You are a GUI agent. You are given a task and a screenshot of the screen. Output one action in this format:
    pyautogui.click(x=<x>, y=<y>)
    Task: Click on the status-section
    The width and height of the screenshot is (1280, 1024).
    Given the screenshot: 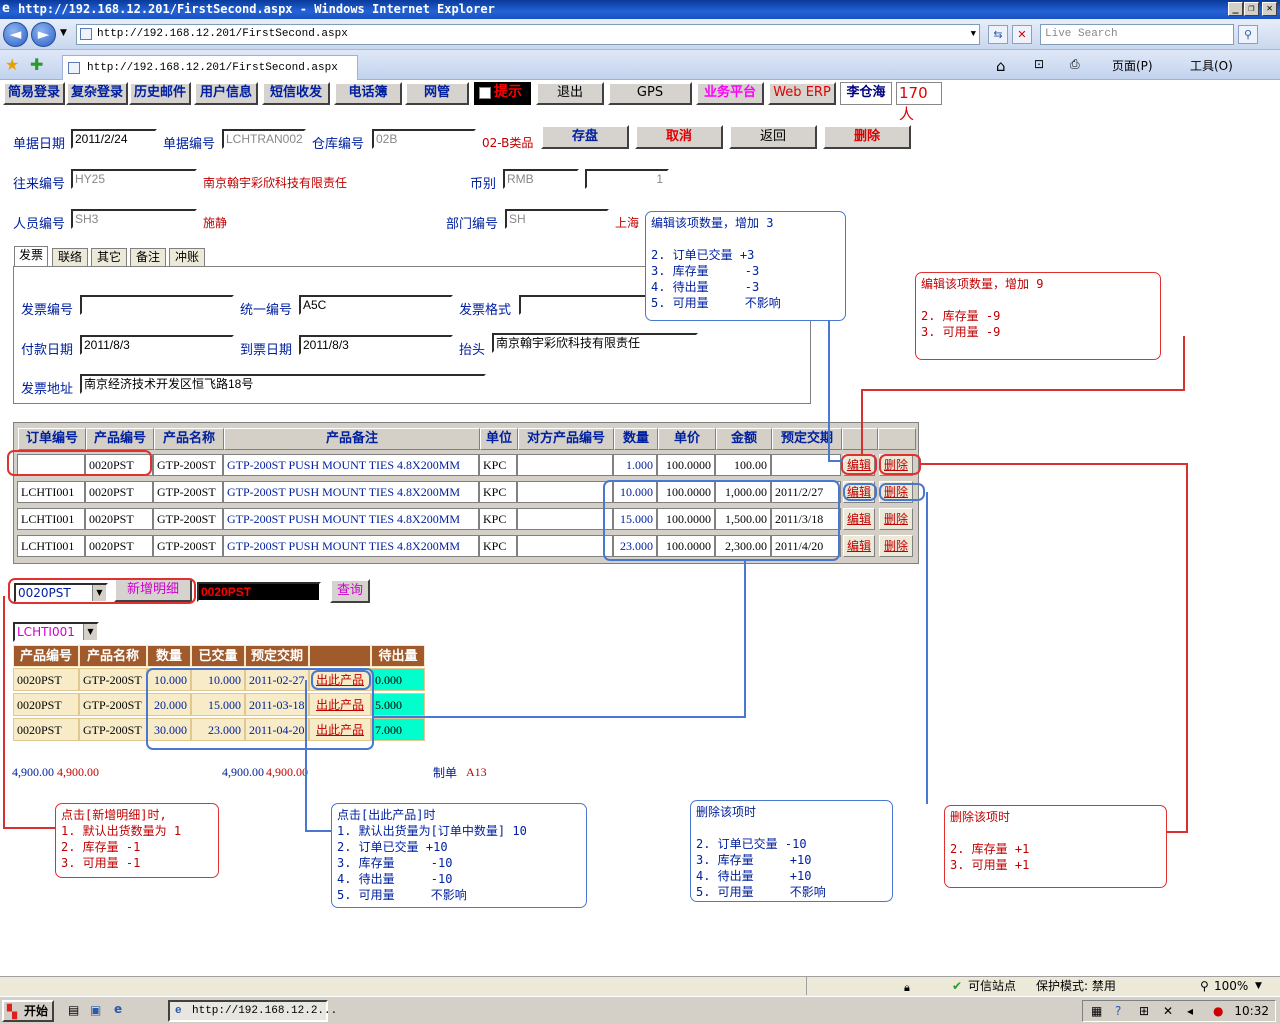 What is the action you would take?
    pyautogui.click(x=815, y=986)
    